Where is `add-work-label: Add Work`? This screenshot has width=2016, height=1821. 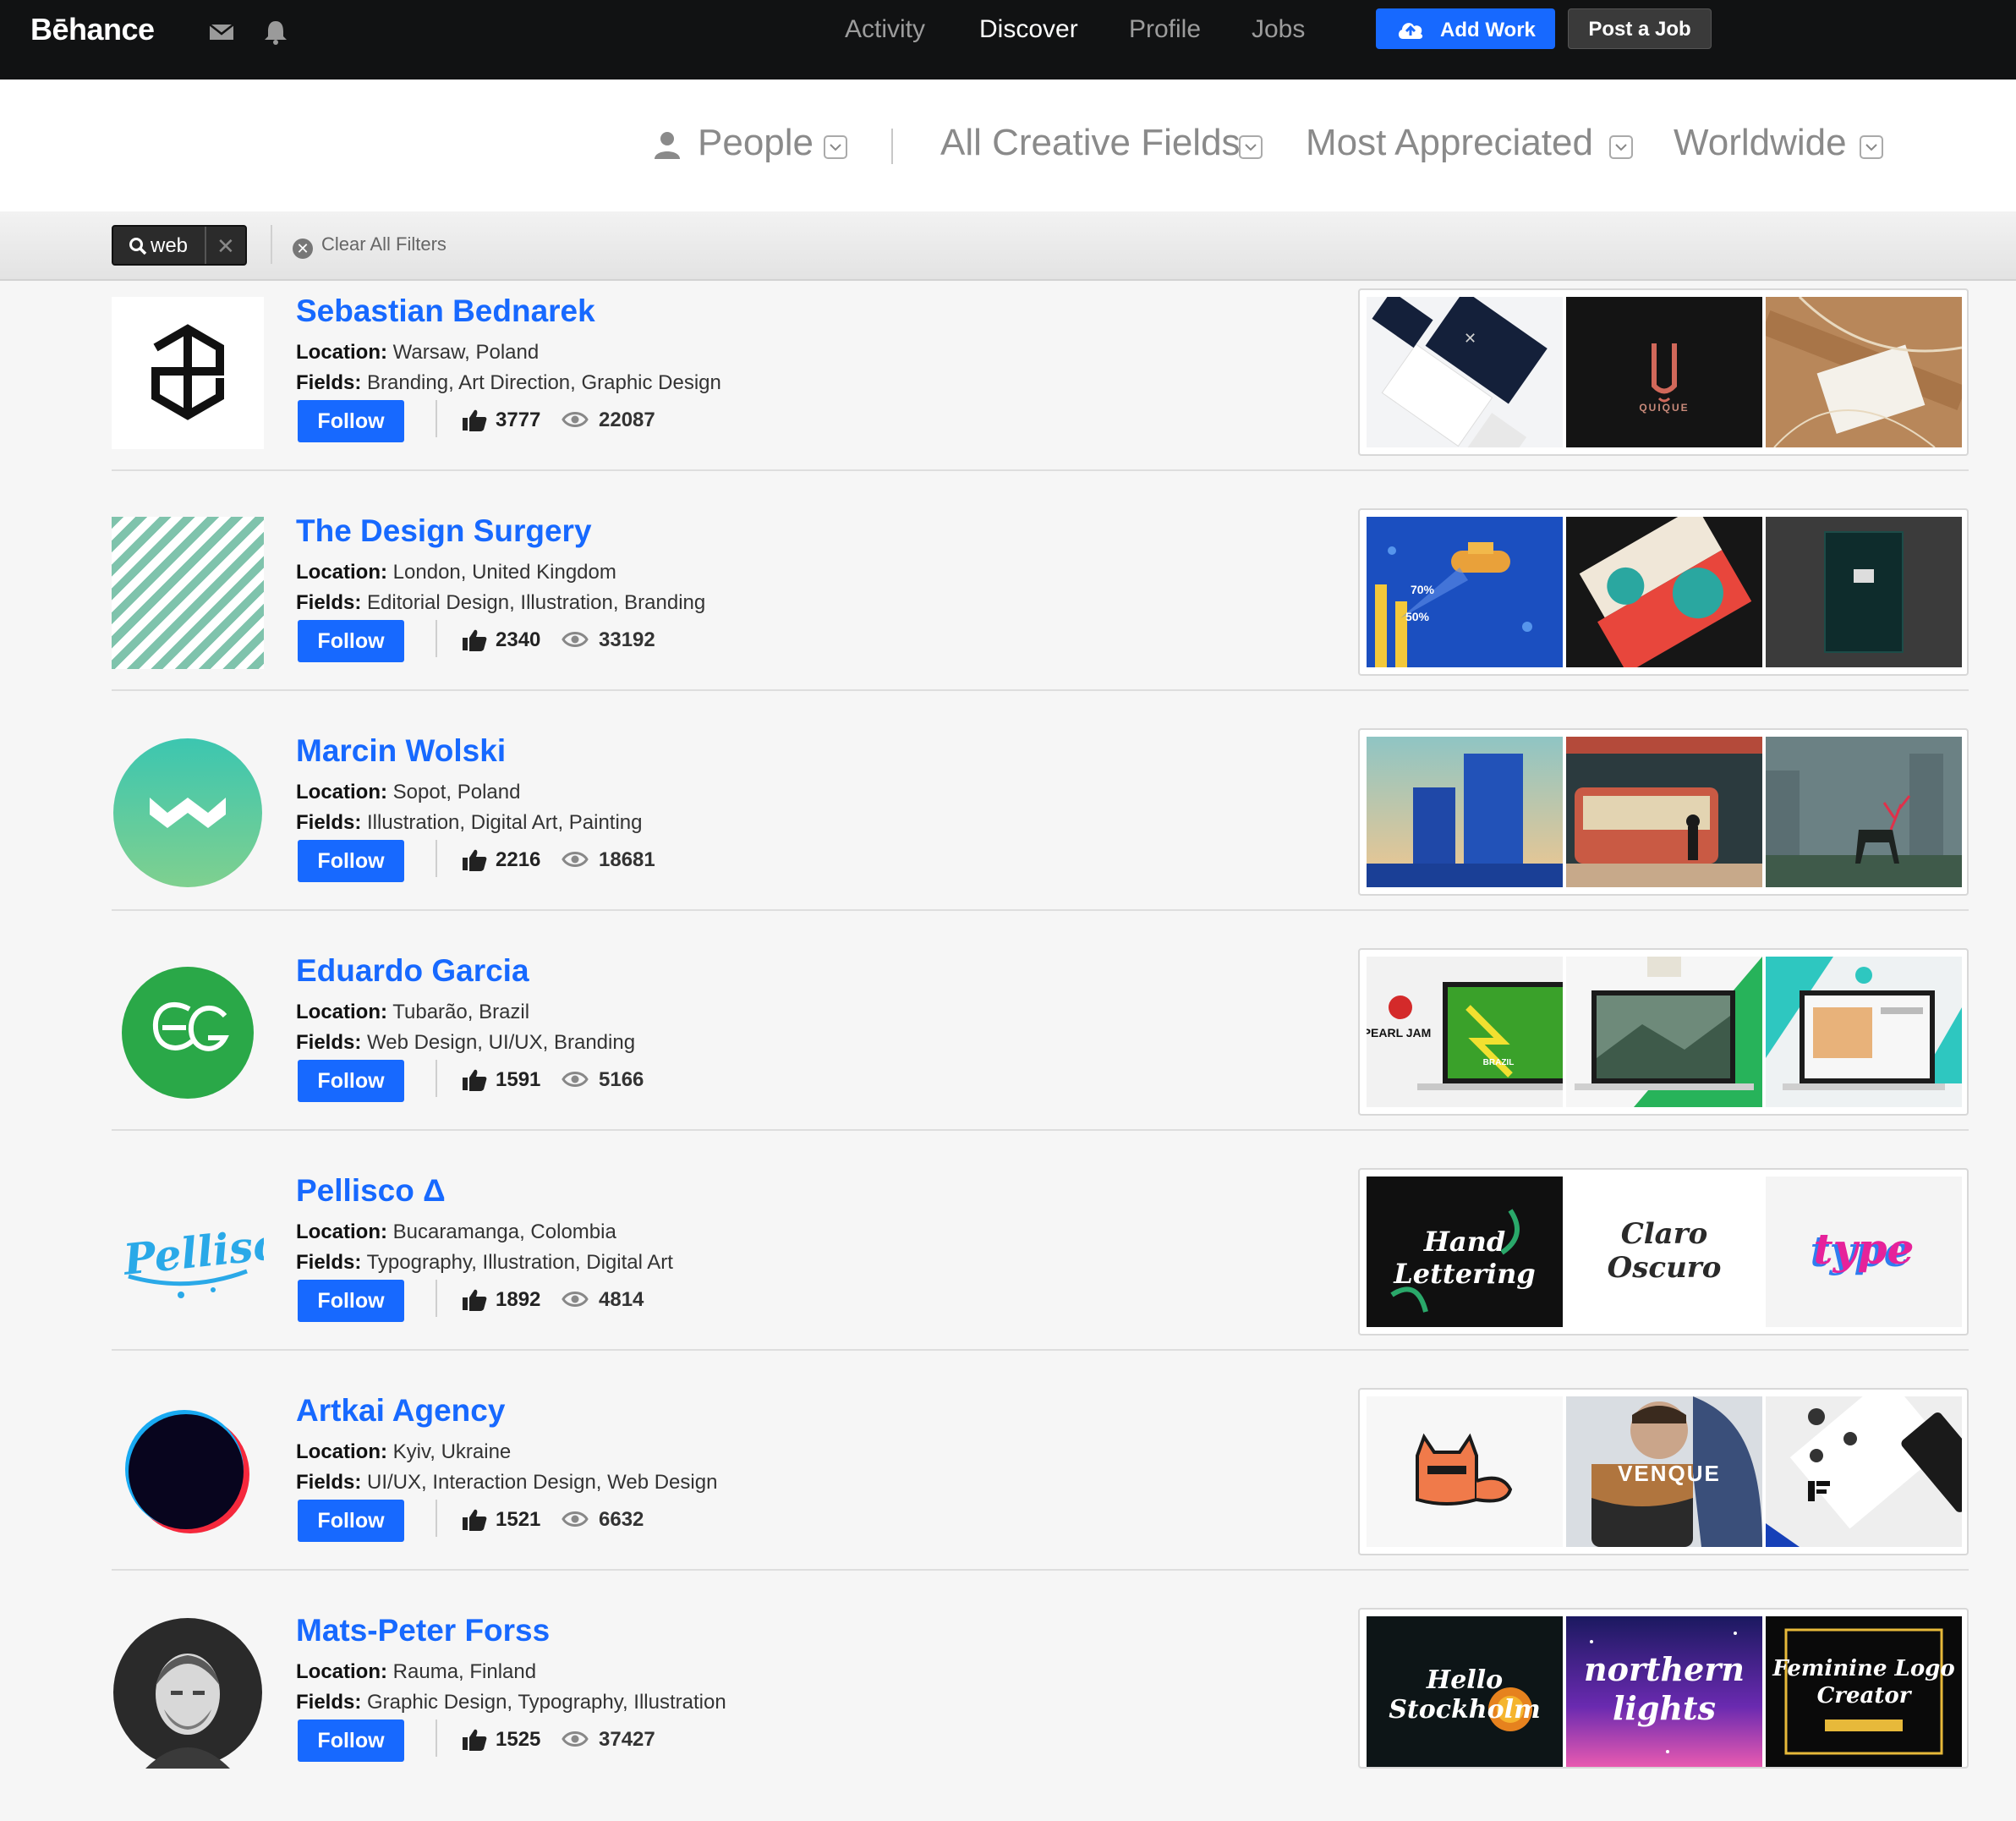
add-work-label: Add Work is located at coordinates (1488, 30).